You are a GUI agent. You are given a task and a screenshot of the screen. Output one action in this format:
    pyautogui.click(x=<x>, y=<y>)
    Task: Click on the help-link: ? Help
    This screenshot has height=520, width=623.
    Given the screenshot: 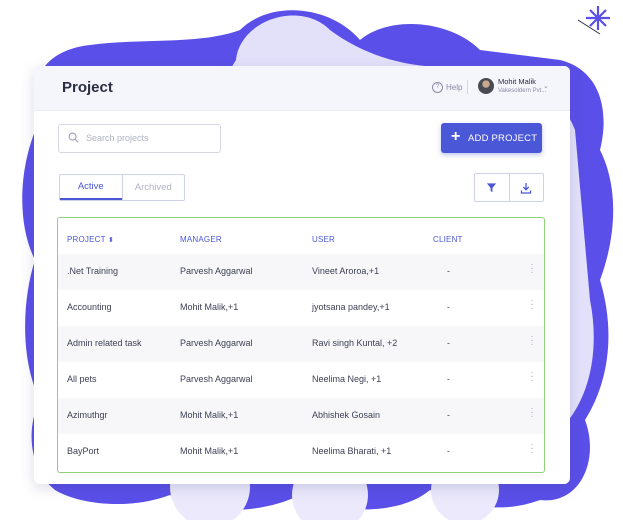 What is the action you would take?
    pyautogui.click(x=447, y=87)
    